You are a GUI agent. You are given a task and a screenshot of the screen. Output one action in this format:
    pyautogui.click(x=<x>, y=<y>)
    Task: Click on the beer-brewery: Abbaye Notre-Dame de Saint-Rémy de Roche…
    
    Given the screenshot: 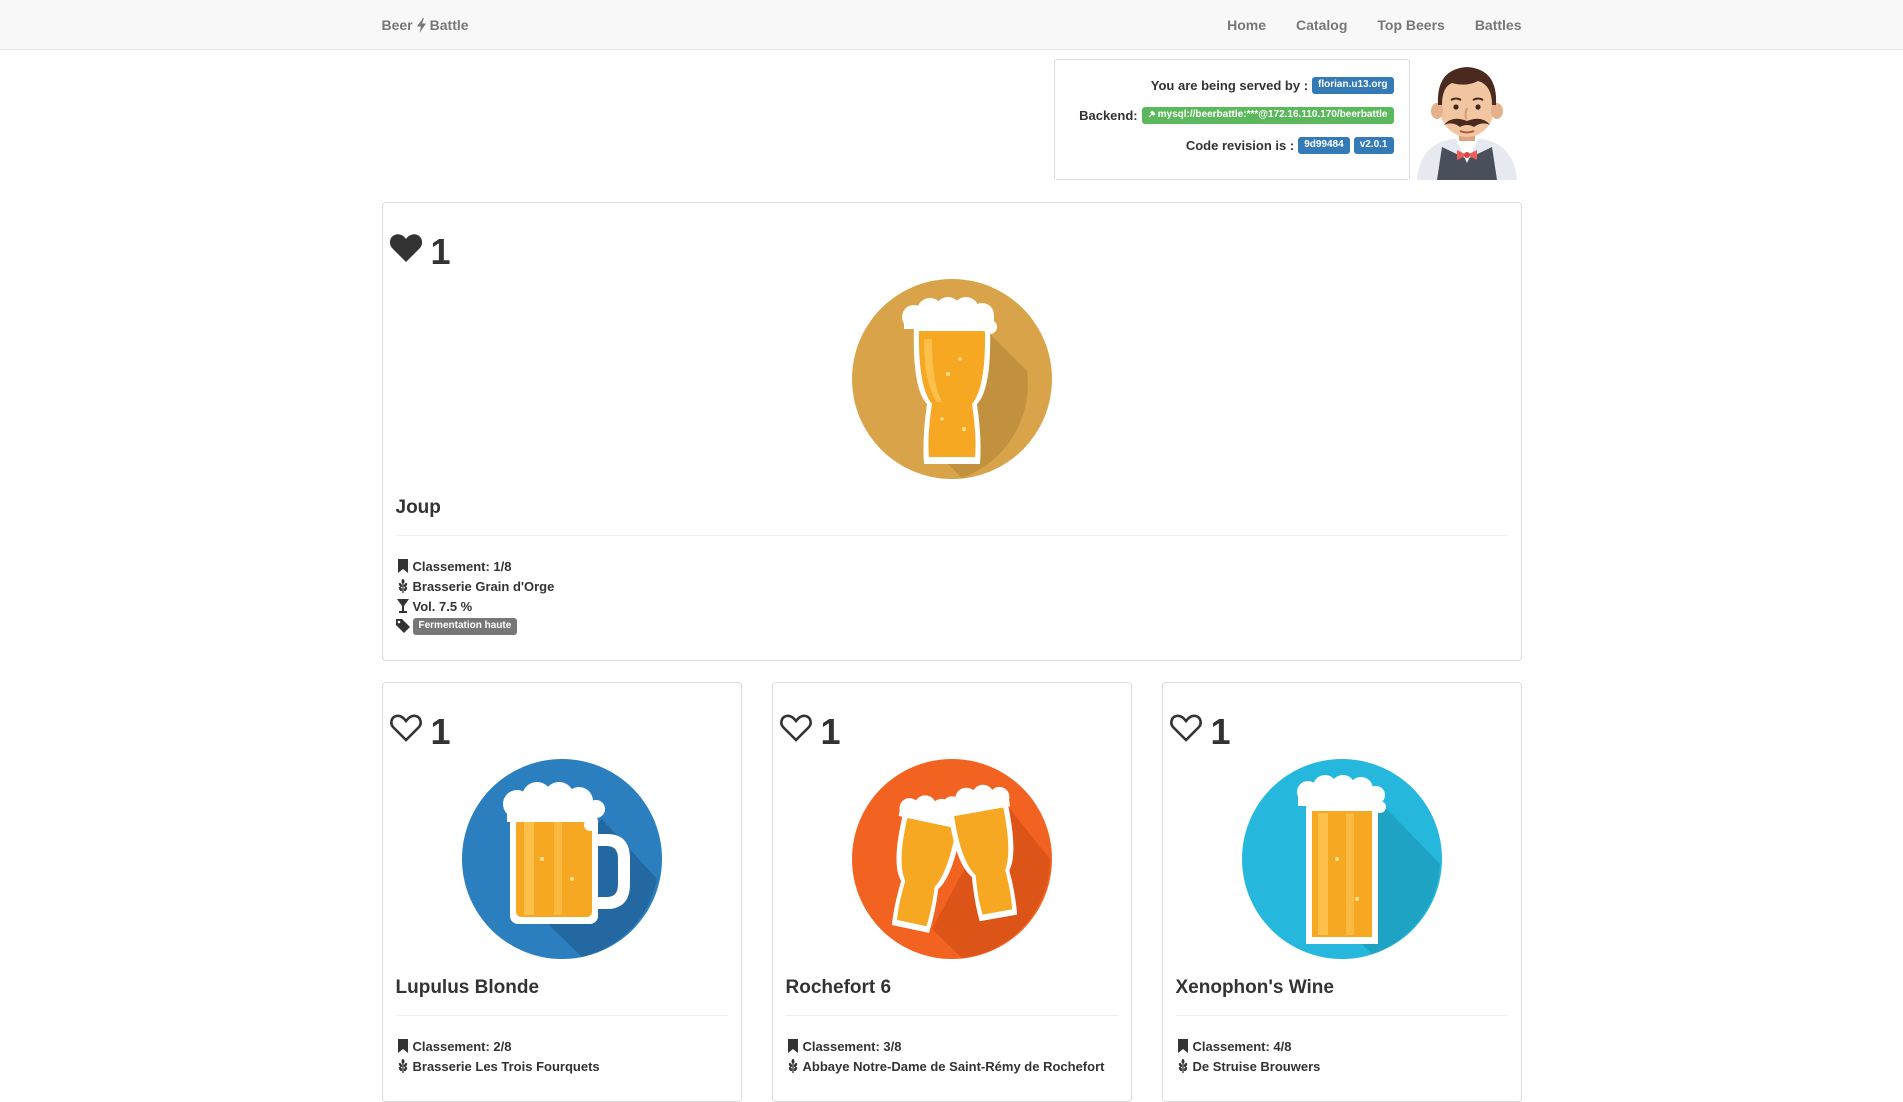 What is the action you would take?
    pyautogui.click(x=954, y=1066)
    